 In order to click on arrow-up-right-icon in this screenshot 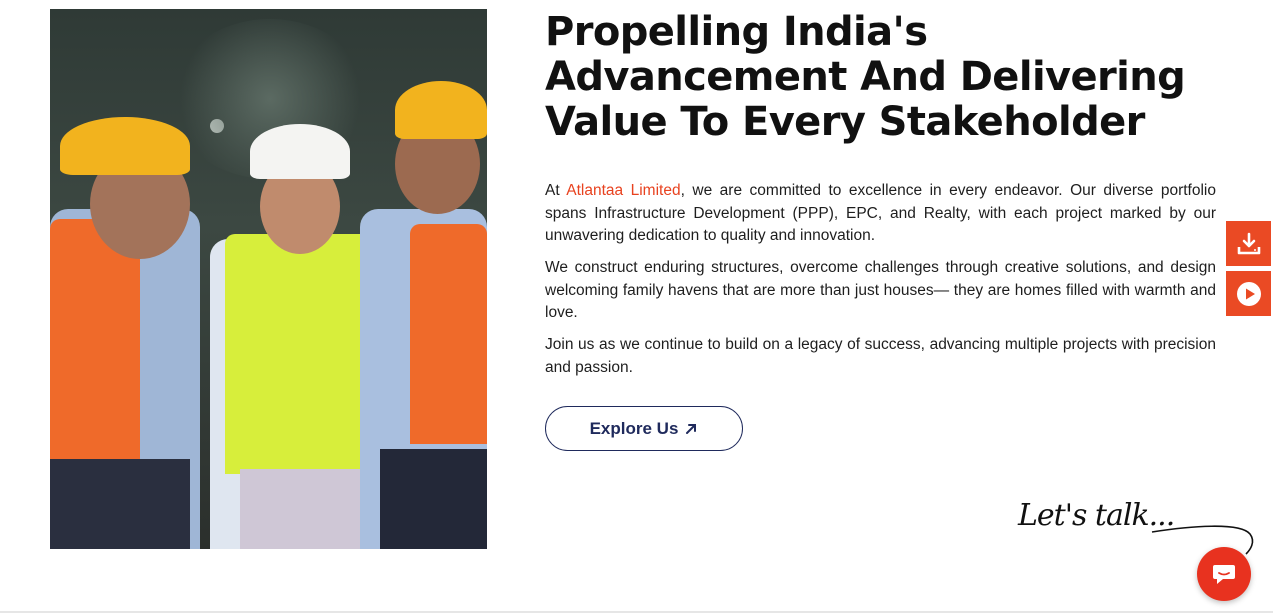, I will do `click(691, 428)`.